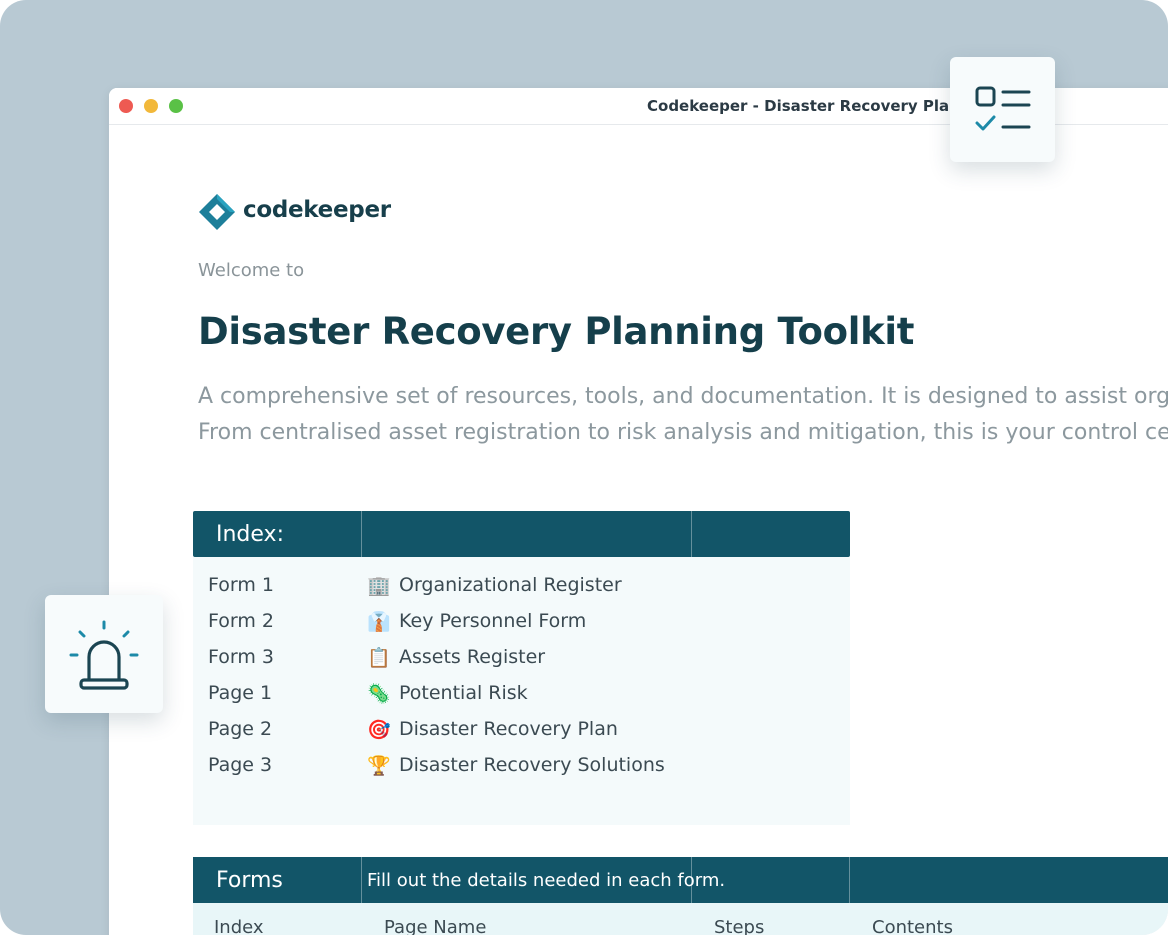 The image size is (1168, 935). What do you see at coordinates (680, 919) in the screenshot?
I see `forms-column-headers: Index Page Name Steps Contents` at bounding box center [680, 919].